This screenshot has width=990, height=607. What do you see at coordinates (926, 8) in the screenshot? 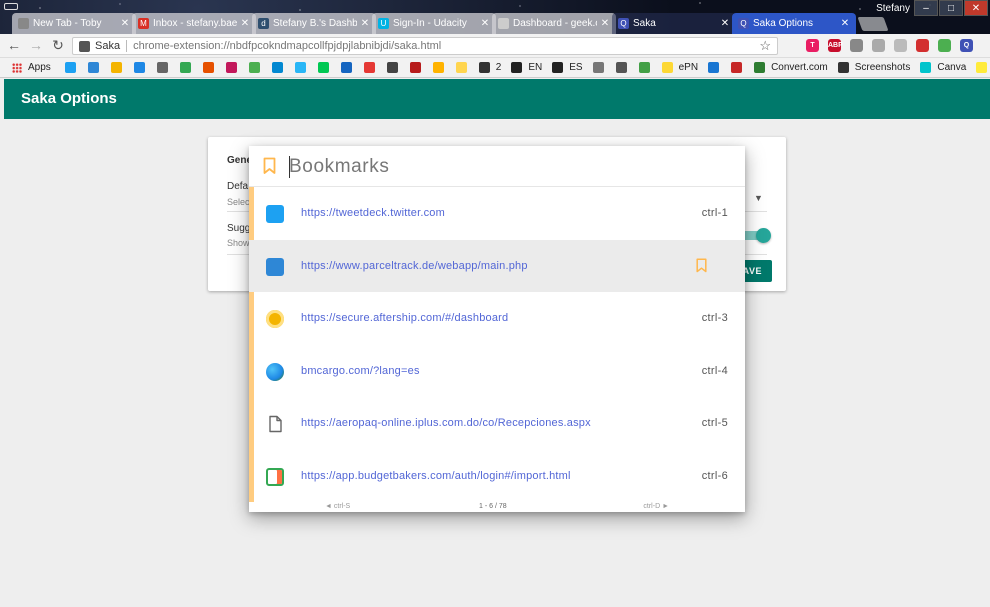
I see `minimize-button: –` at bounding box center [926, 8].